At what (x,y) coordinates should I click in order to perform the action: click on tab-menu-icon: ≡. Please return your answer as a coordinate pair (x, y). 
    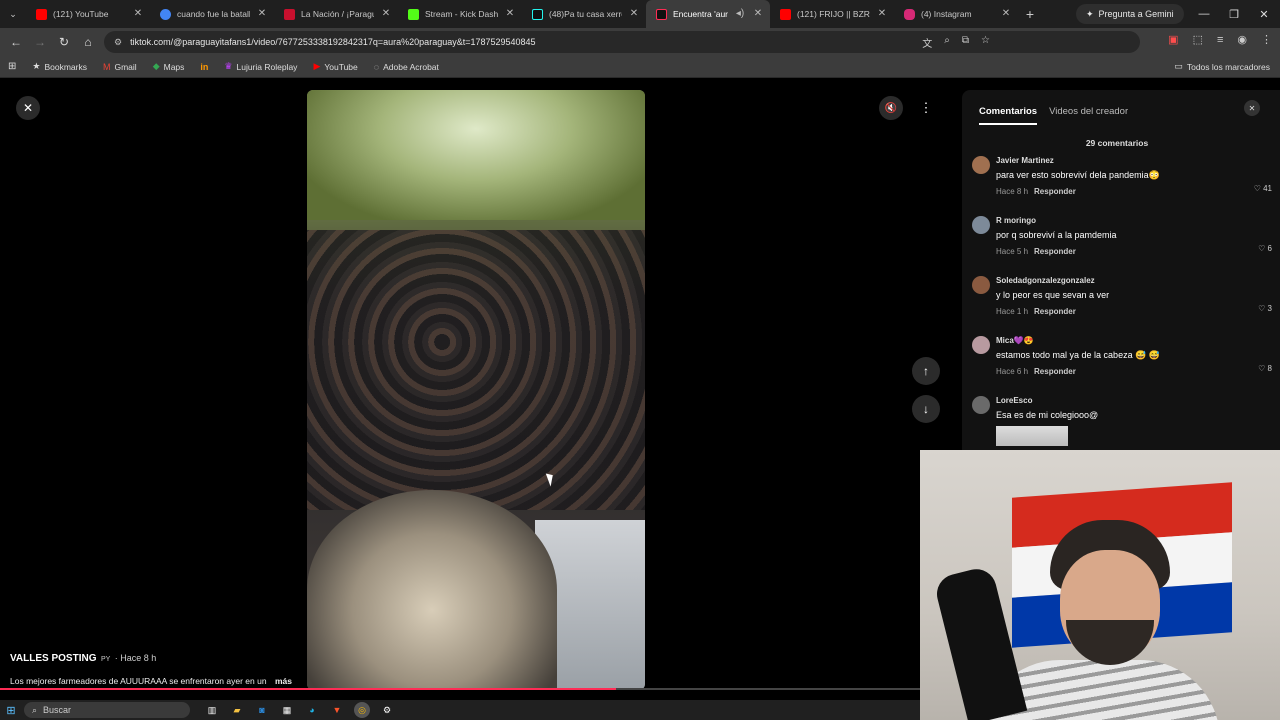
    Looking at the image, I should click on (1220, 40).